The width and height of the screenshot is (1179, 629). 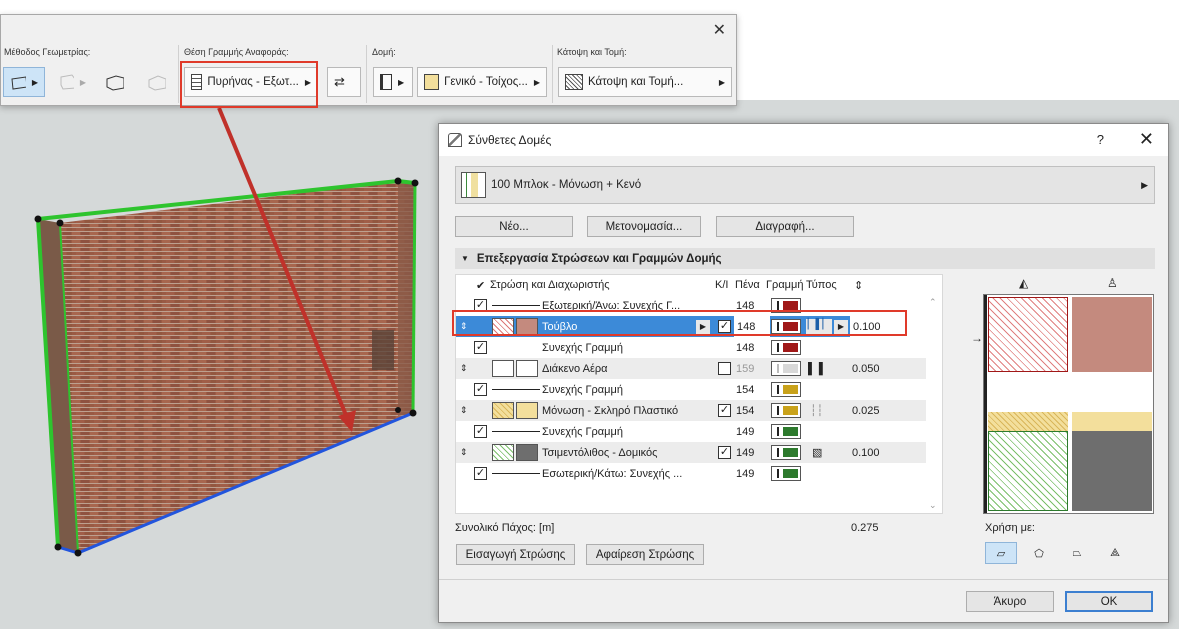 What do you see at coordinates (859, 285) in the screenshot?
I see `thickness-icon: ⇕` at bounding box center [859, 285].